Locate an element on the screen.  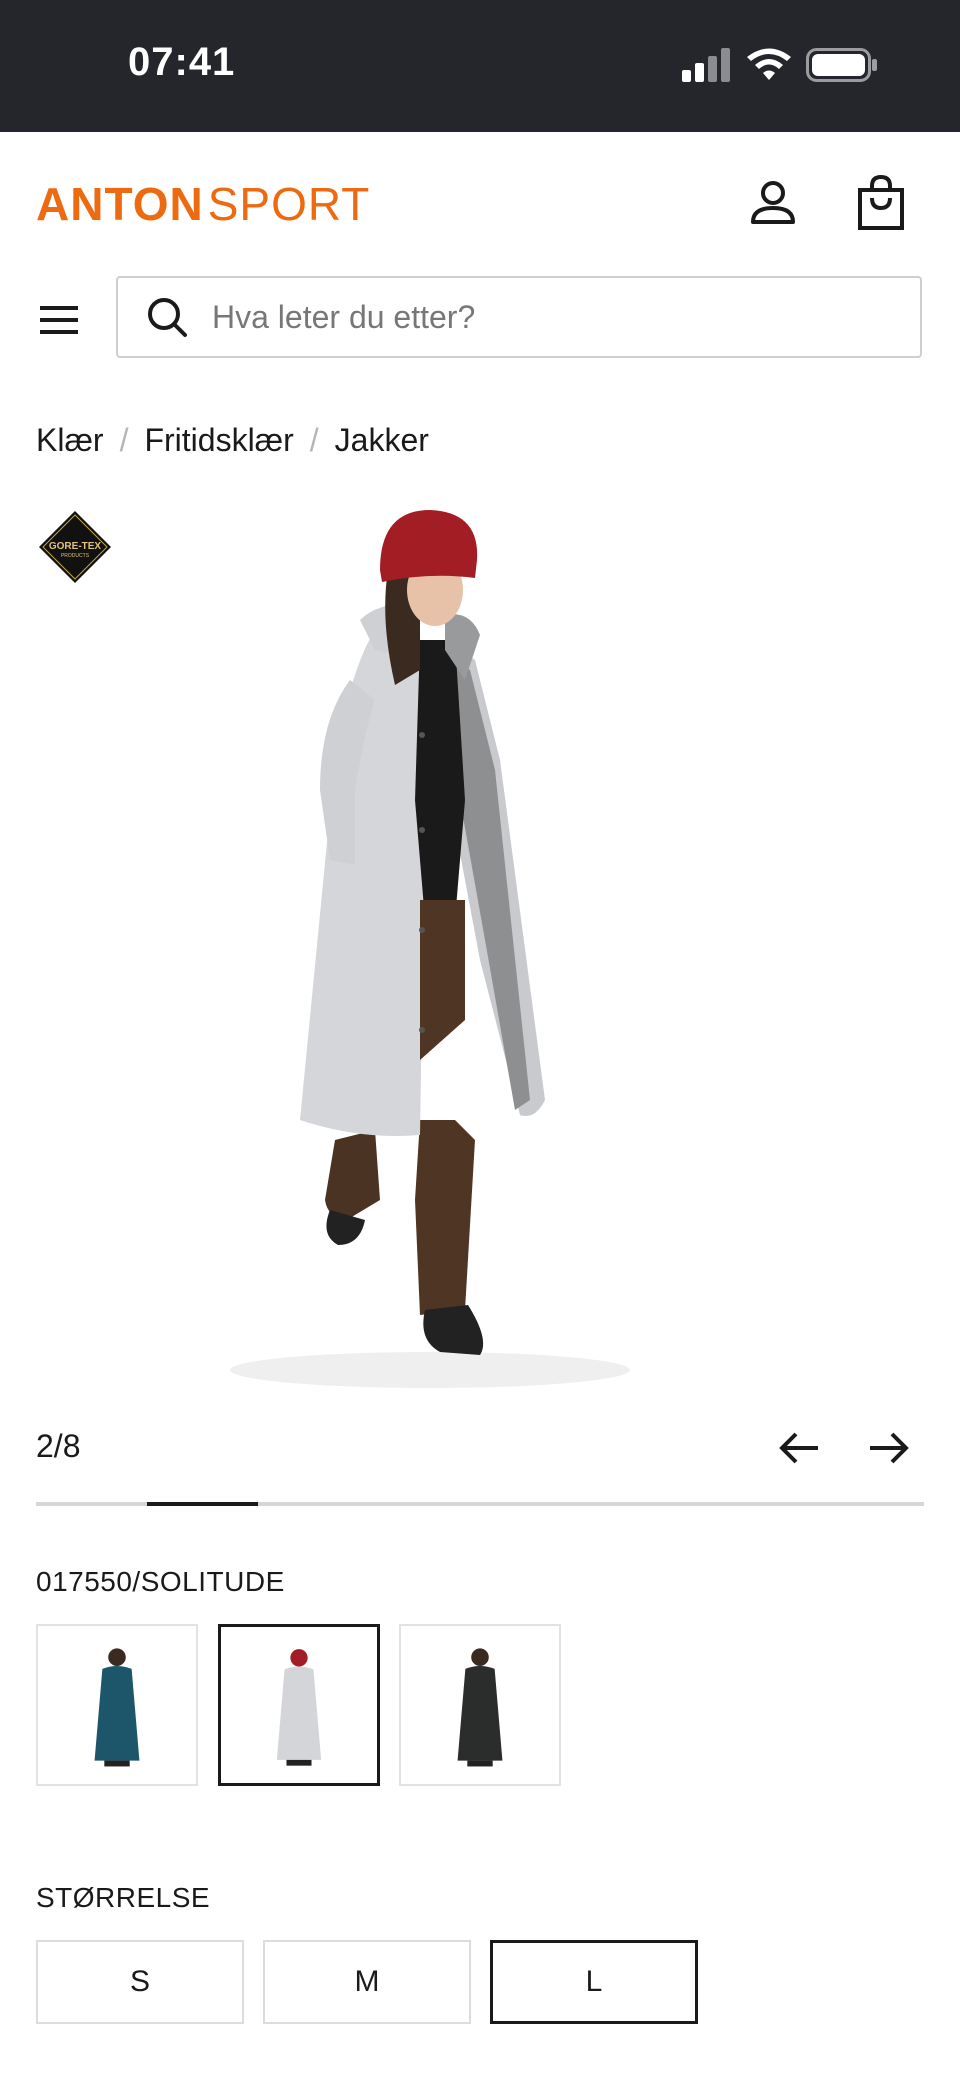
breadcrumb-item-klaer: Klær is located at coordinates (70, 440).